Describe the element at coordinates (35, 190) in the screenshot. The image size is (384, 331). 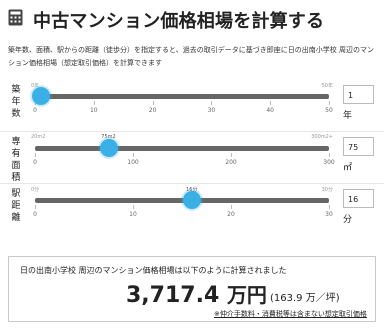
I see `slider-min-label: 0分` at that location.